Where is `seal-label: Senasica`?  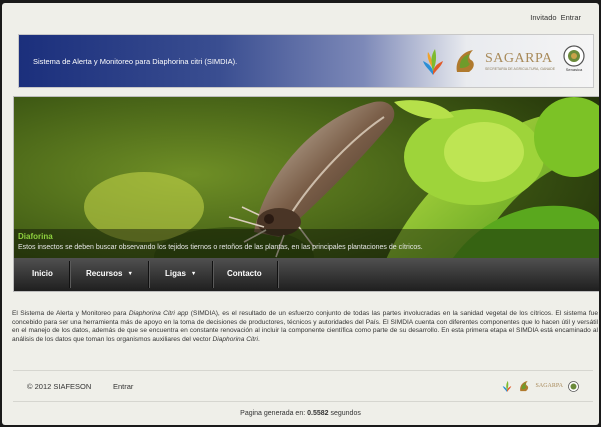
seal-label: Senasica is located at coordinates (574, 69).